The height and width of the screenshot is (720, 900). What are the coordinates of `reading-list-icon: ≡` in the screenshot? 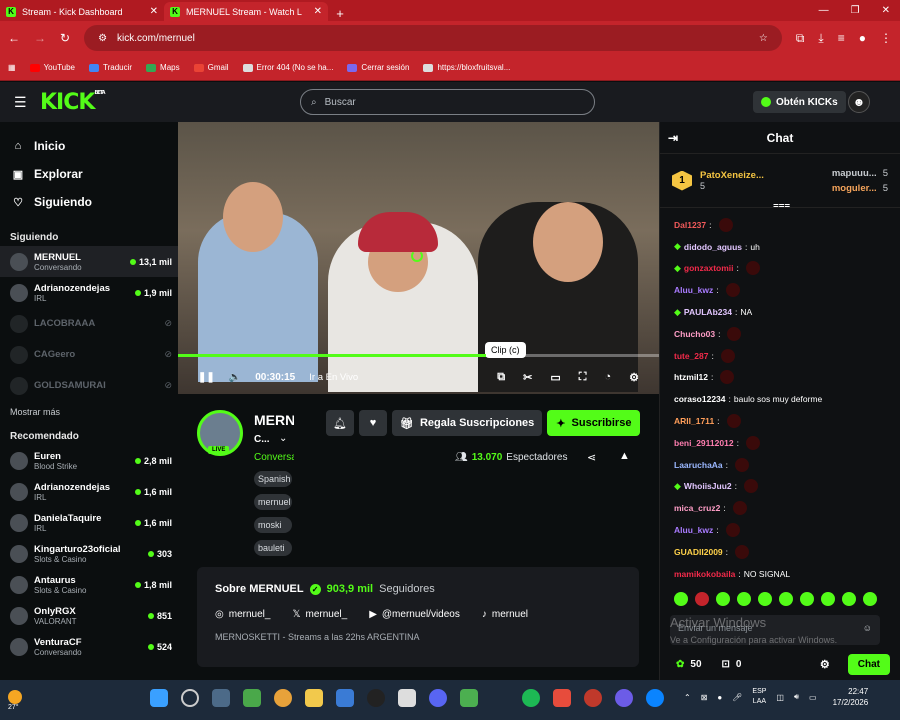 It's located at (841, 38).